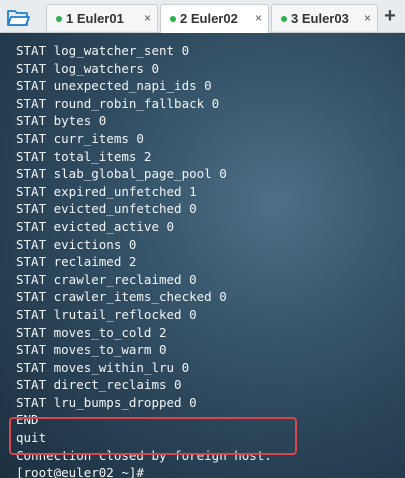 This screenshot has width=405, height=478. Describe the element at coordinates (114, 86) in the screenshot. I see `terminal-line: STAT unexpected_napi_ids 0` at that location.